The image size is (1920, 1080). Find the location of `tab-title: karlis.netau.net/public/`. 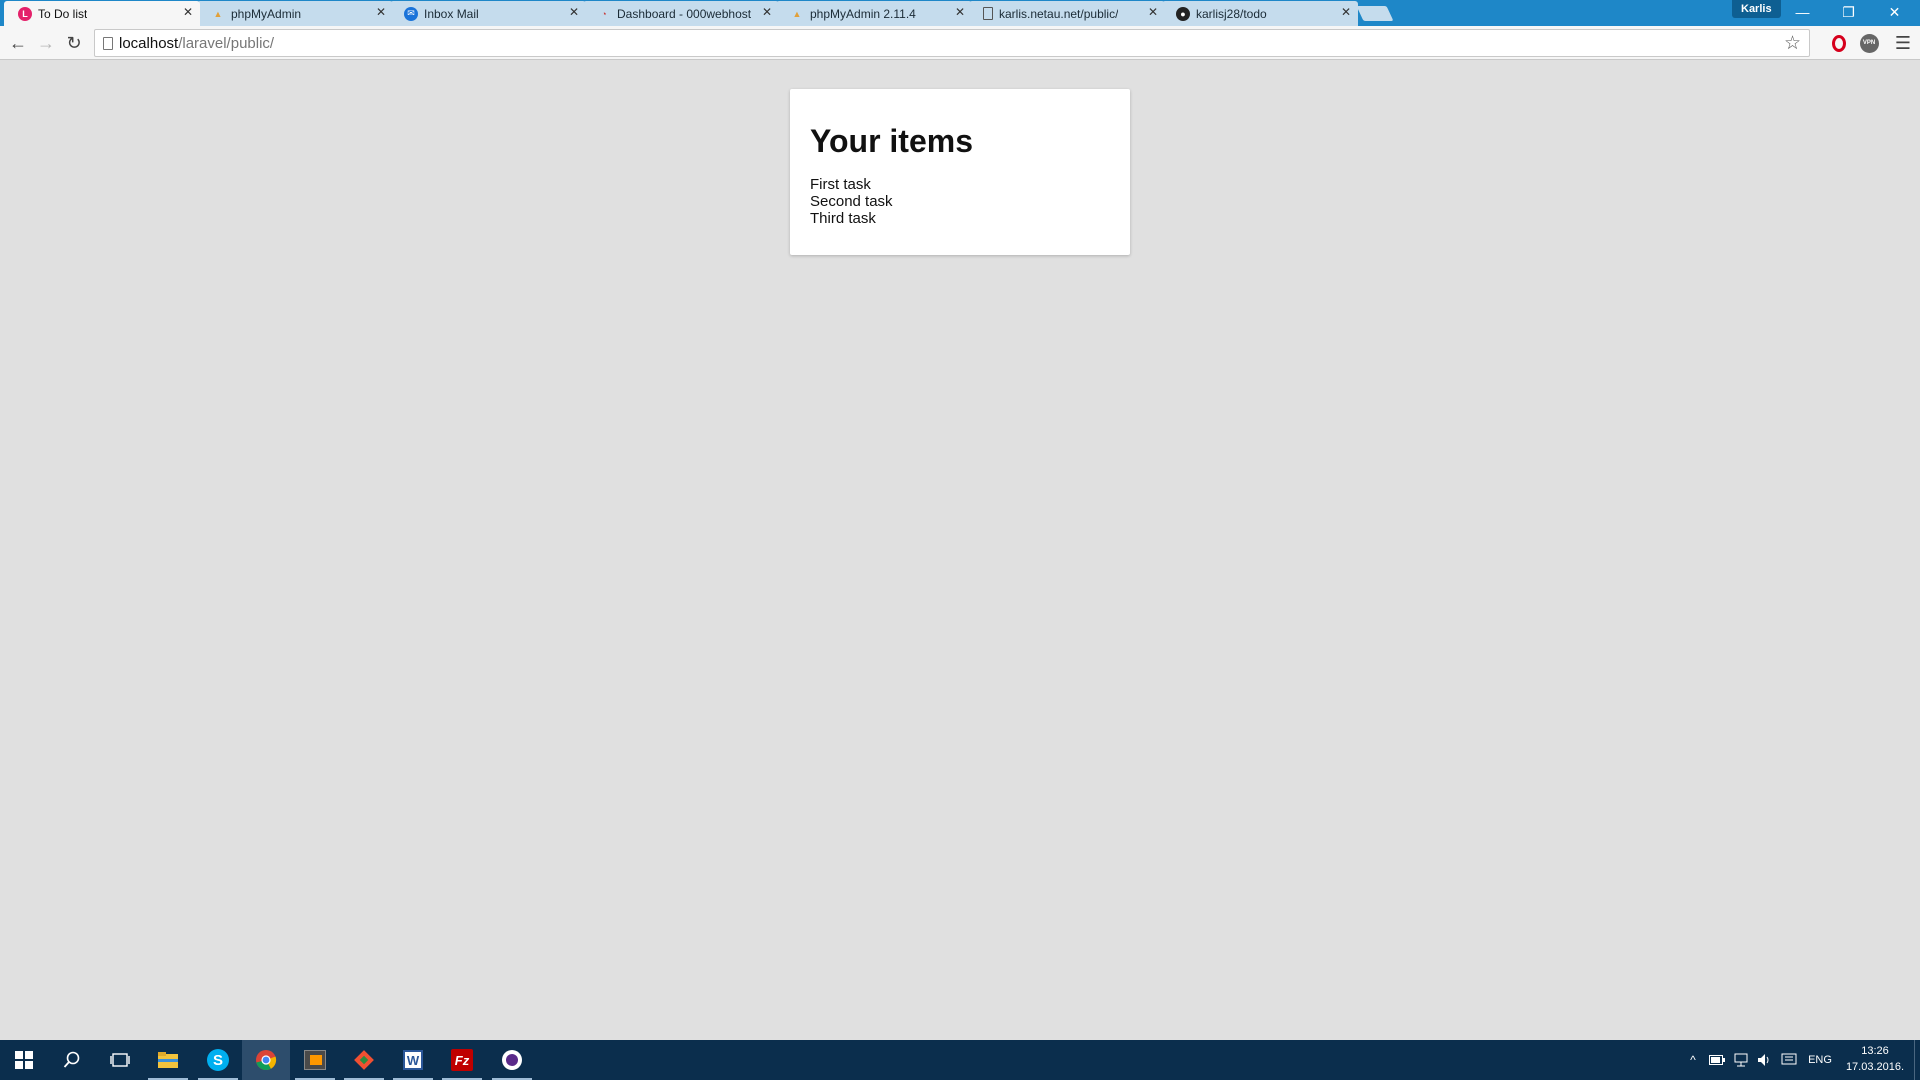

tab-title: karlis.netau.net/public/ is located at coordinates (1059, 13).